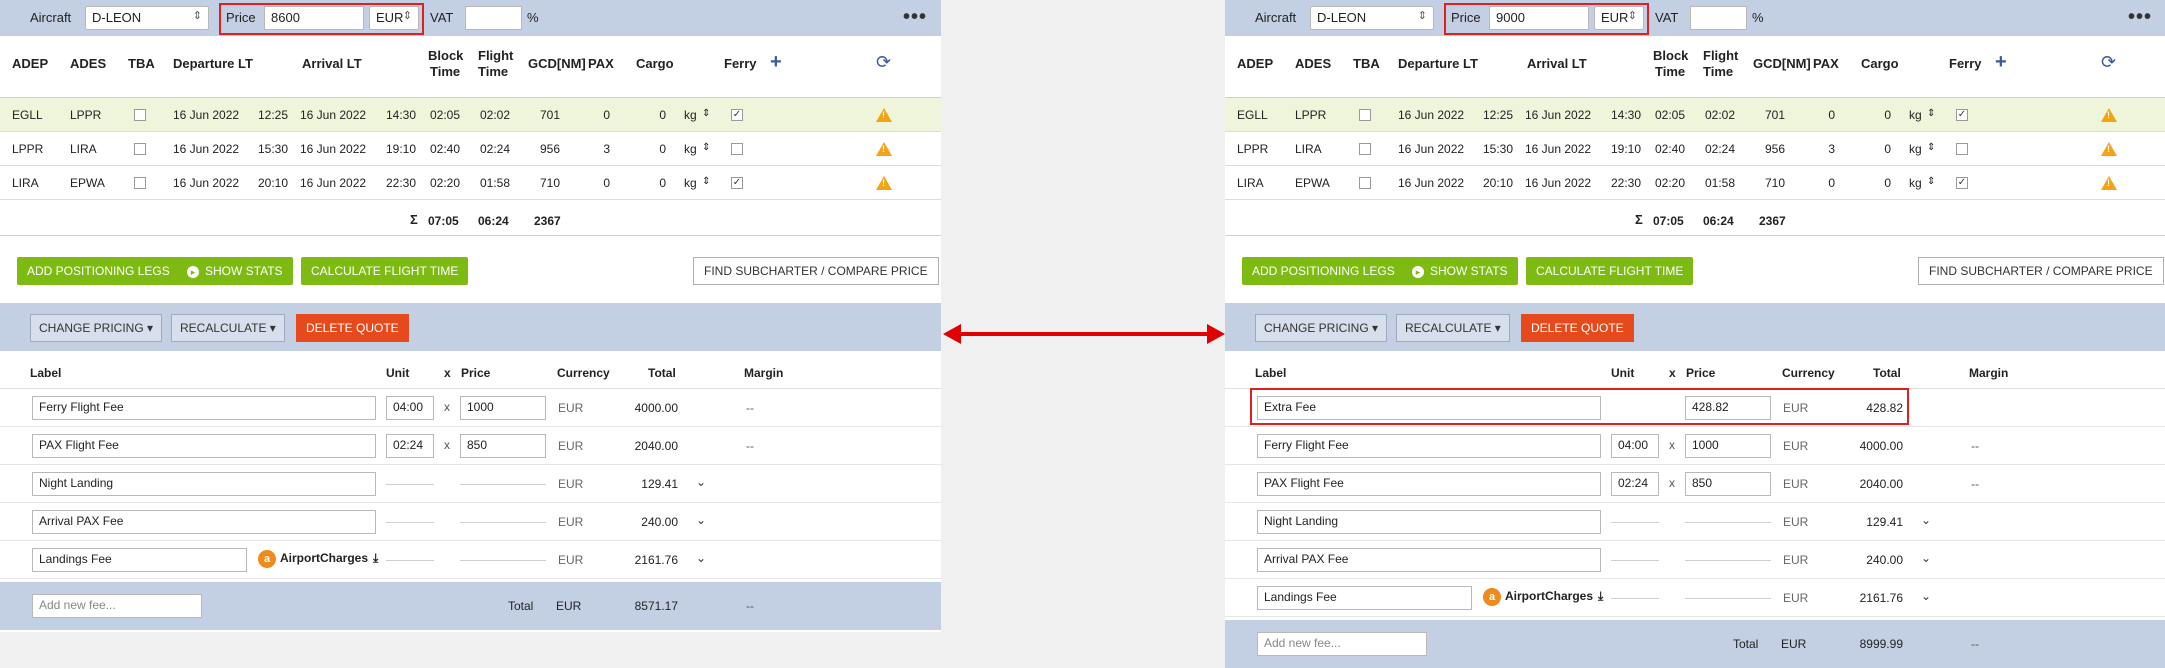  What do you see at coordinates (659, 484) in the screenshot?
I see `fee-total: 129.41` at bounding box center [659, 484].